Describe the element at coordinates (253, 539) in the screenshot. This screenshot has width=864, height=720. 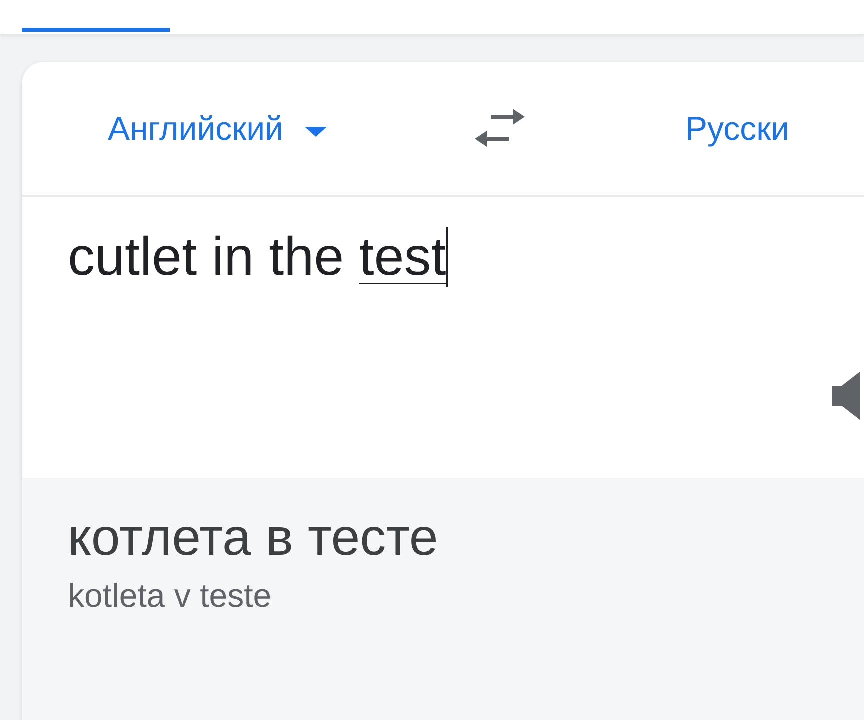
I see `translation-text: котлета в тесте` at that location.